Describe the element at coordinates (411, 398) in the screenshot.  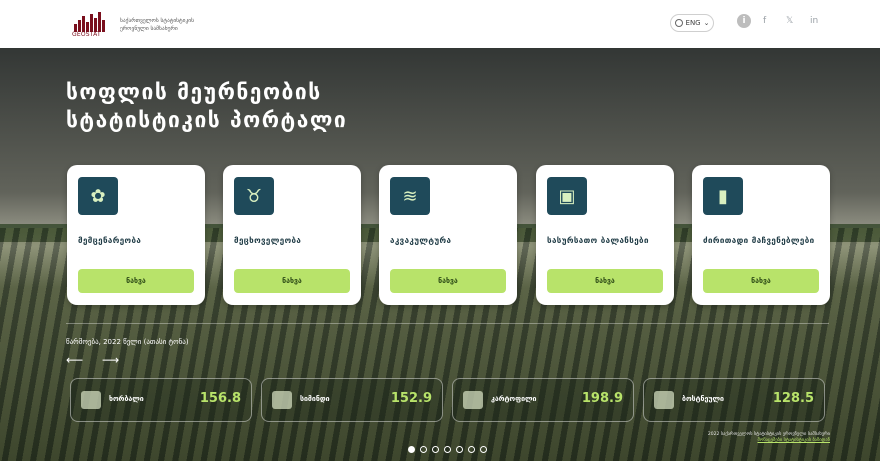
I see `stat-value: 152.9` at that location.